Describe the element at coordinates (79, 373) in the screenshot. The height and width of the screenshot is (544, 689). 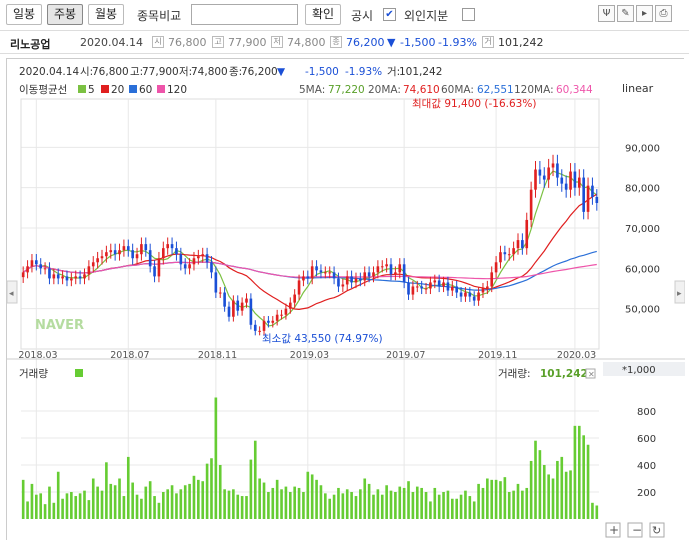
I see `volume-legend-swatch` at that location.